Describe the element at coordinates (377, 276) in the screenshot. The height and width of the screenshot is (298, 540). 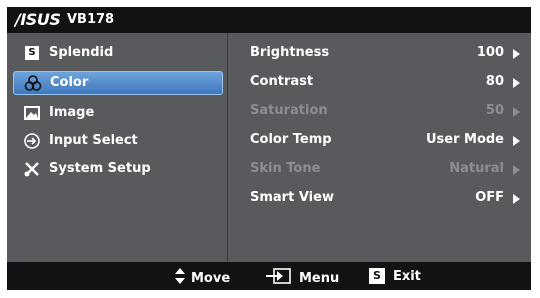
I see `exit-key-icon: S` at that location.